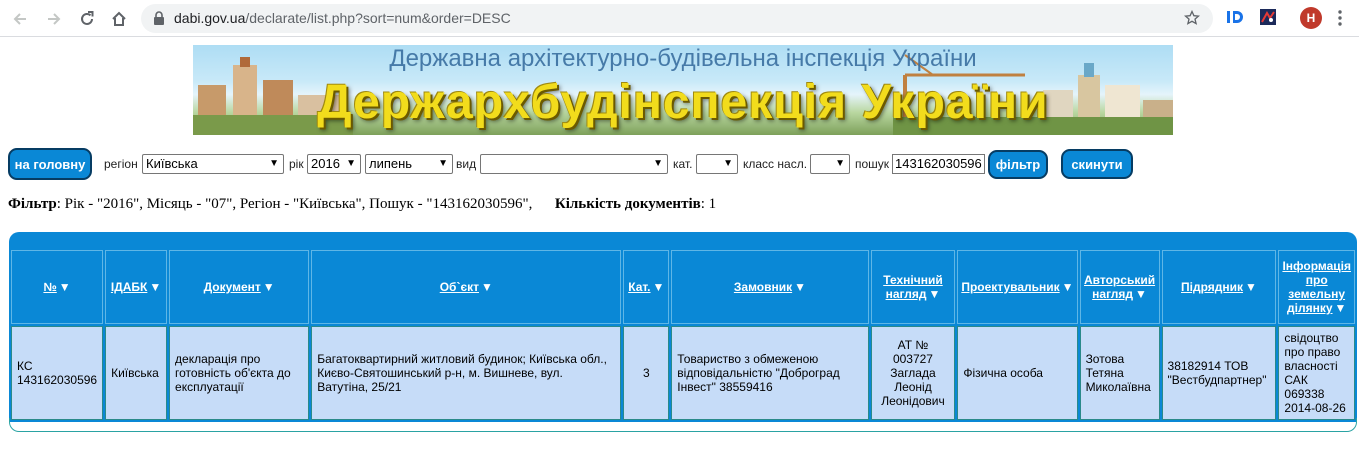 This screenshot has height=453, width=1359. I want to click on cell-designer: Фізична особа, so click(1017, 373).